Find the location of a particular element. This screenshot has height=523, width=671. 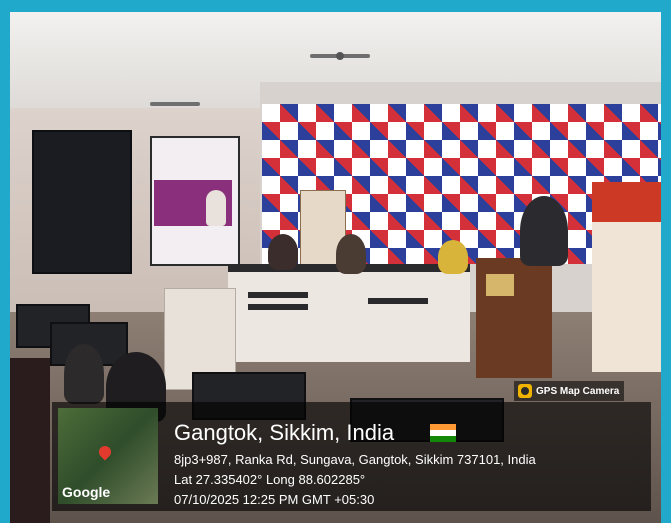

datetime-line: 07/10/2025 12:25 PM GMT +05:30 is located at coordinates (274, 499).